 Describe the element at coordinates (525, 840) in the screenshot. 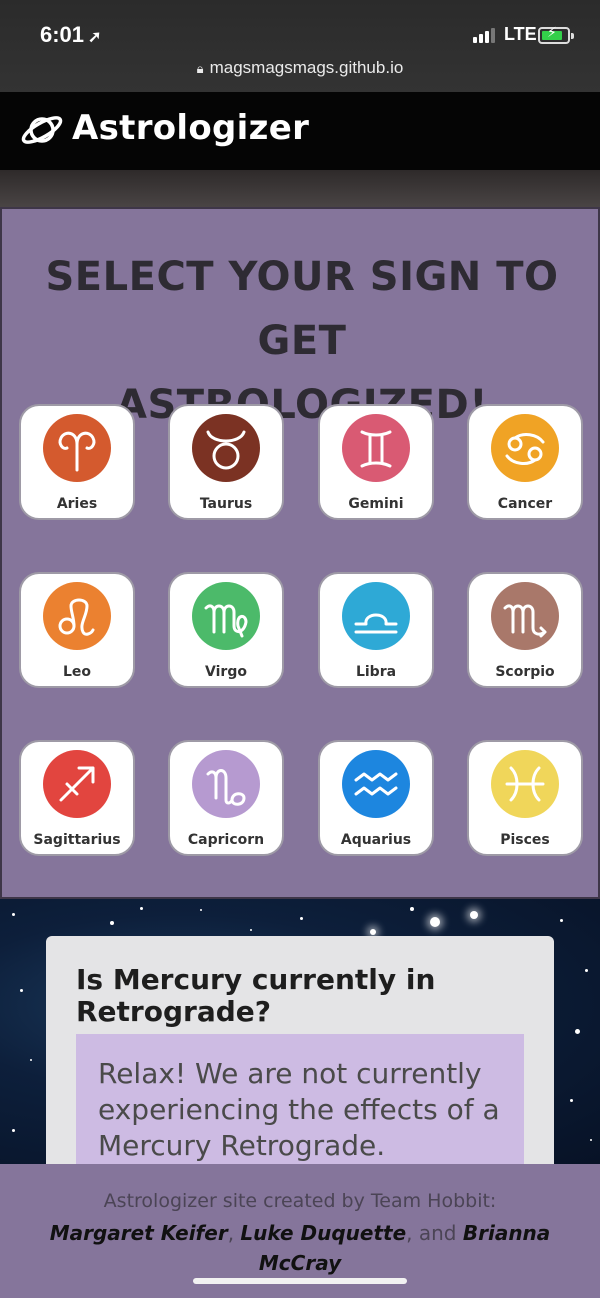

I see `sign-label: Pisces` at that location.